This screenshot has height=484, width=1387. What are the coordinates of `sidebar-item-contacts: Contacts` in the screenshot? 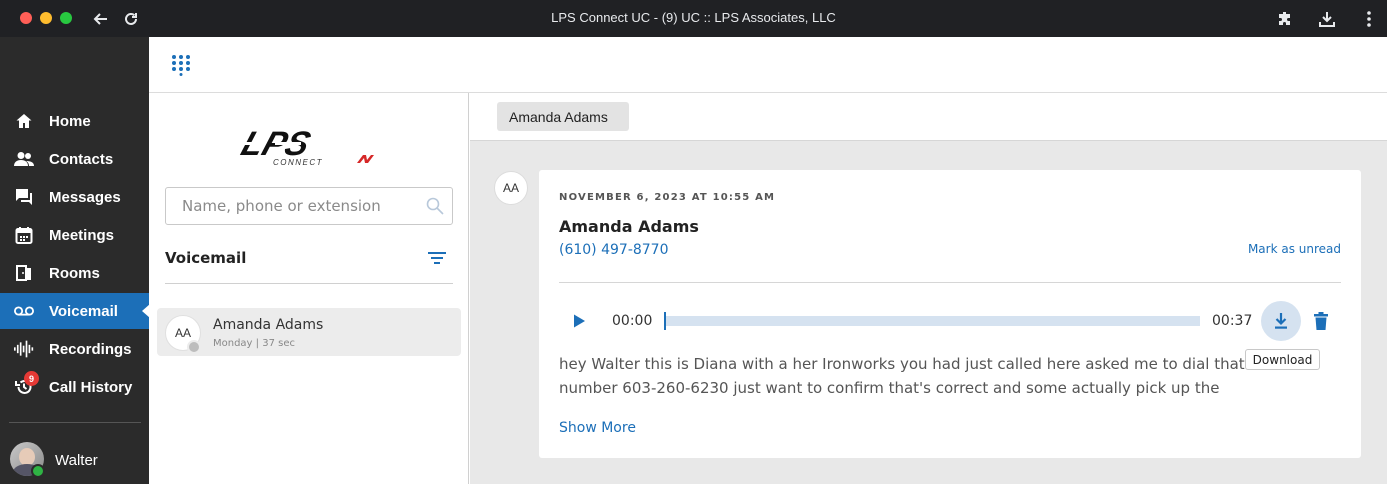 It's located at (74, 159).